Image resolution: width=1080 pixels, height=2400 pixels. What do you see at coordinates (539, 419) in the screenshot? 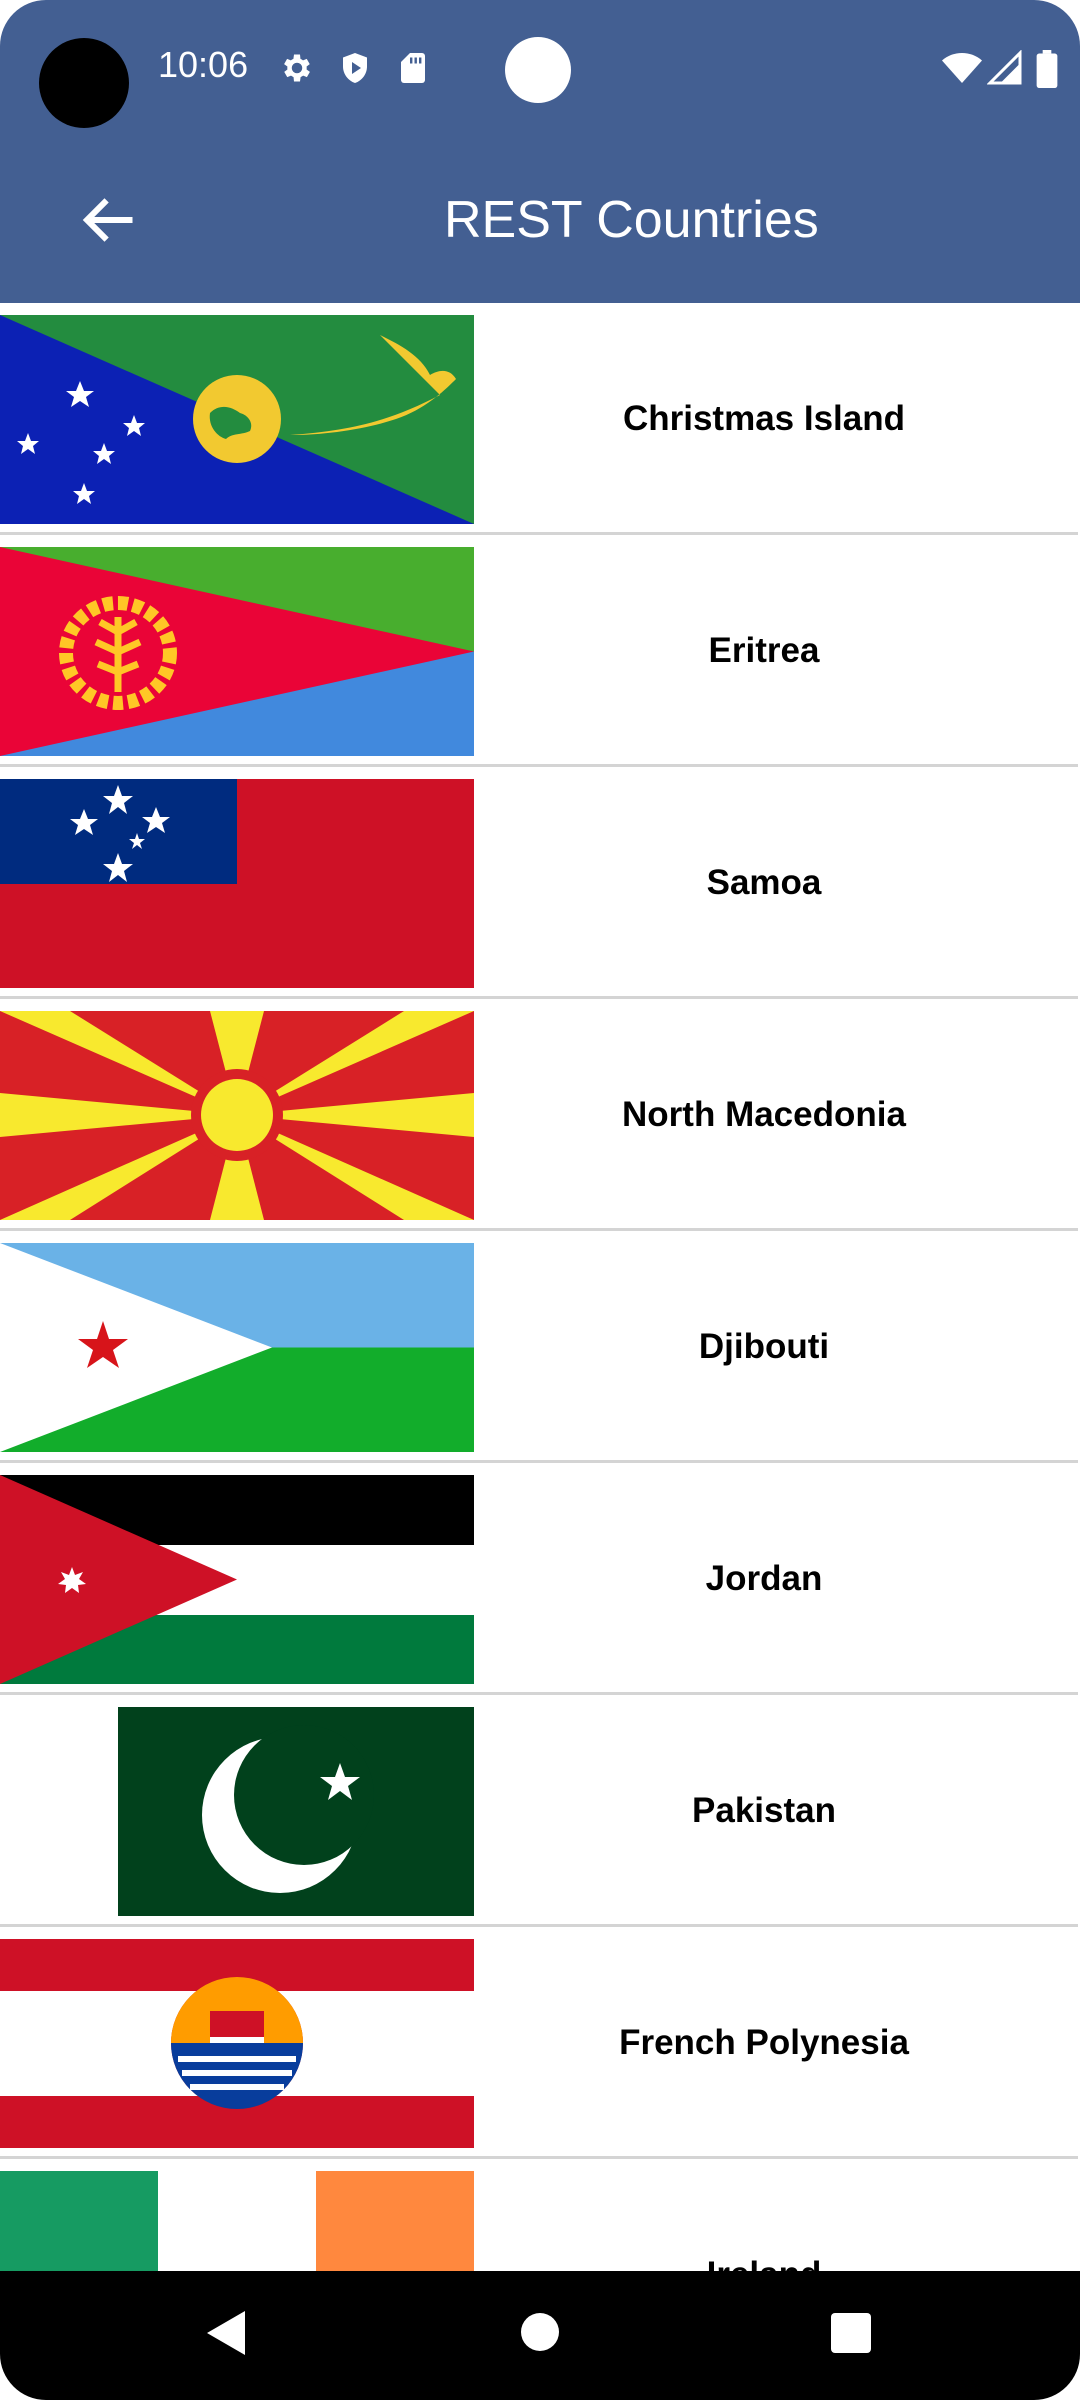
I see `list-item: Christmas Island` at bounding box center [539, 419].